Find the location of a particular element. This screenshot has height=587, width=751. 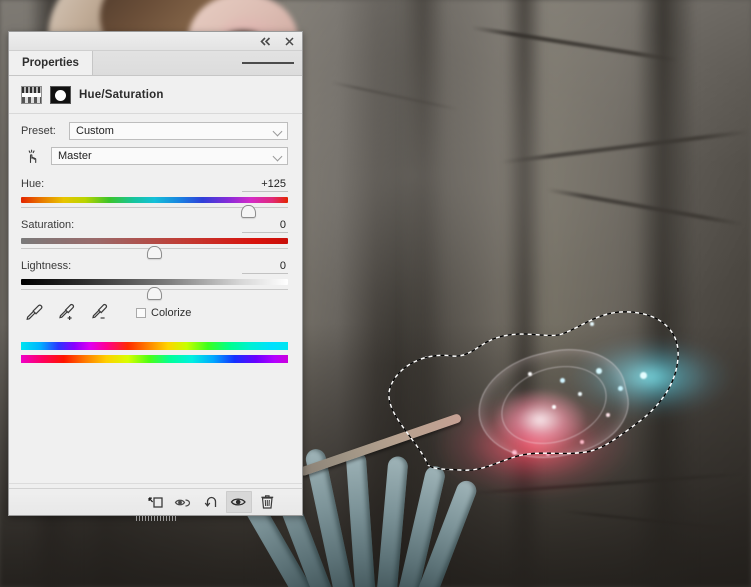

hue-value-field: +125 is located at coordinates (265, 185).